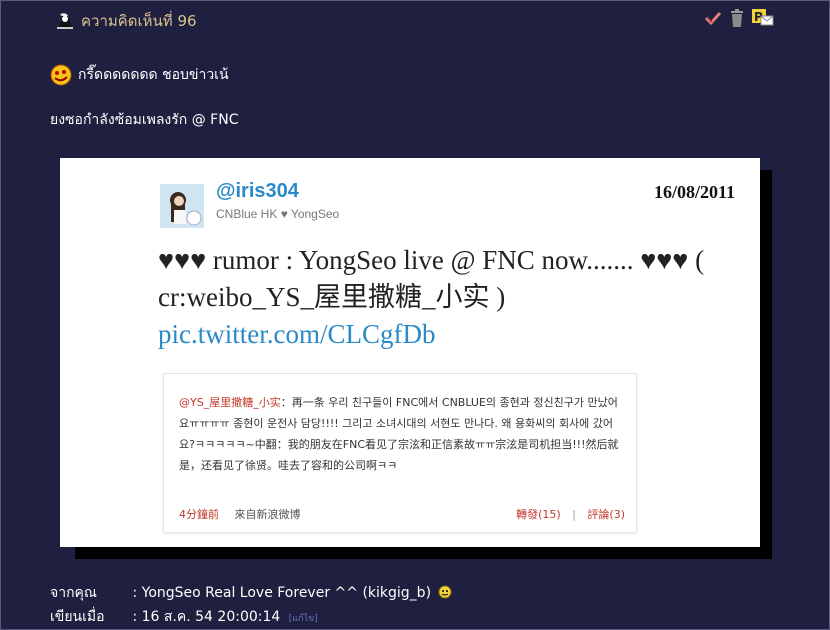 This screenshot has height=630, width=830. What do you see at coordinates (267, 514) in the screenshot?
I see `weibo-source: 來自新浪微博` at bounding box center [267, 514].